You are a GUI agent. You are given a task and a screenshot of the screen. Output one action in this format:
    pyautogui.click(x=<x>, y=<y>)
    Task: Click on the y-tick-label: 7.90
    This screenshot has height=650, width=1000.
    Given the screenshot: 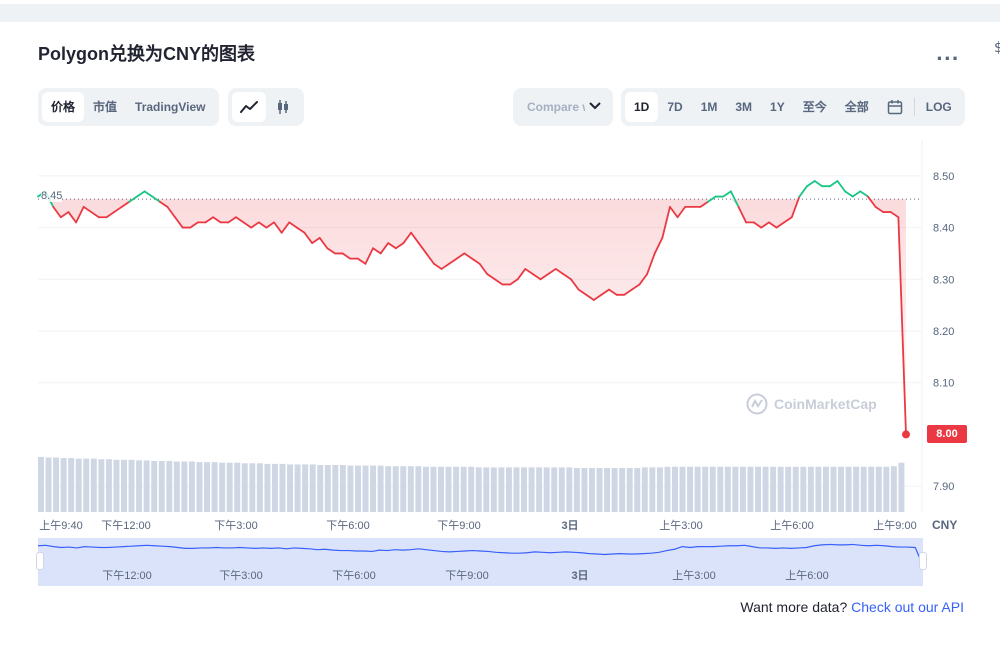 What is the action you would take?
    pyautogui.click(x=943, y=487)
    